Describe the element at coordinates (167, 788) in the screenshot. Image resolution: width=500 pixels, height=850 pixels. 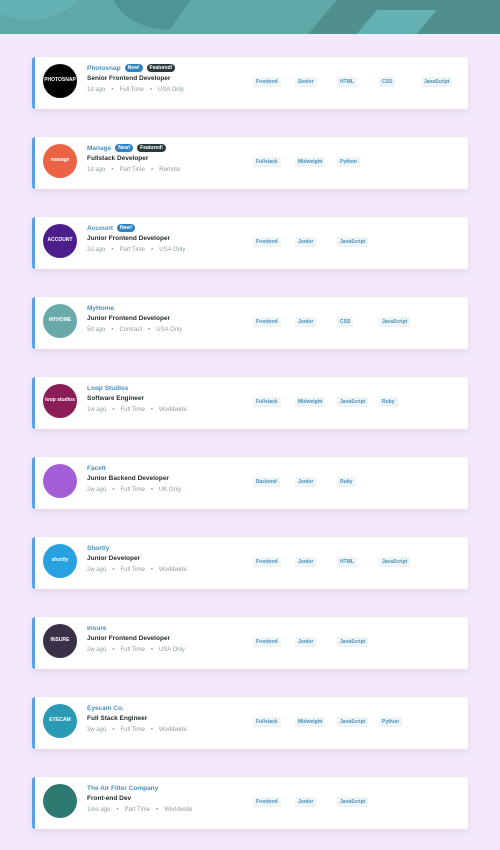
I see `company-row: The Air Filter Company` at that location.